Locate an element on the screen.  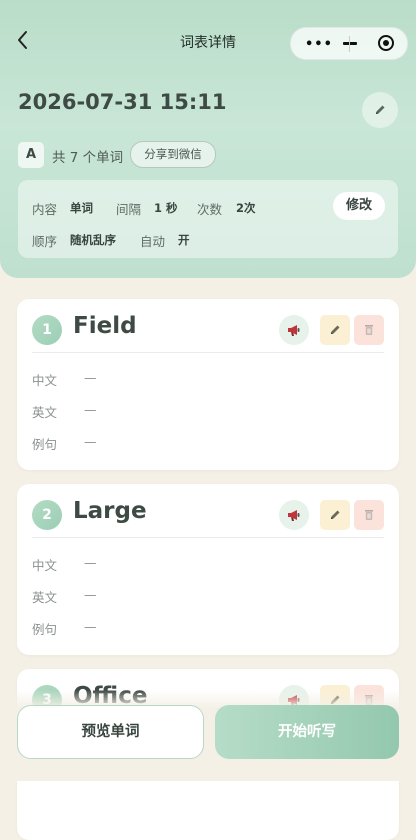
order-label: 顺序 is located at coordinates (45, 241).